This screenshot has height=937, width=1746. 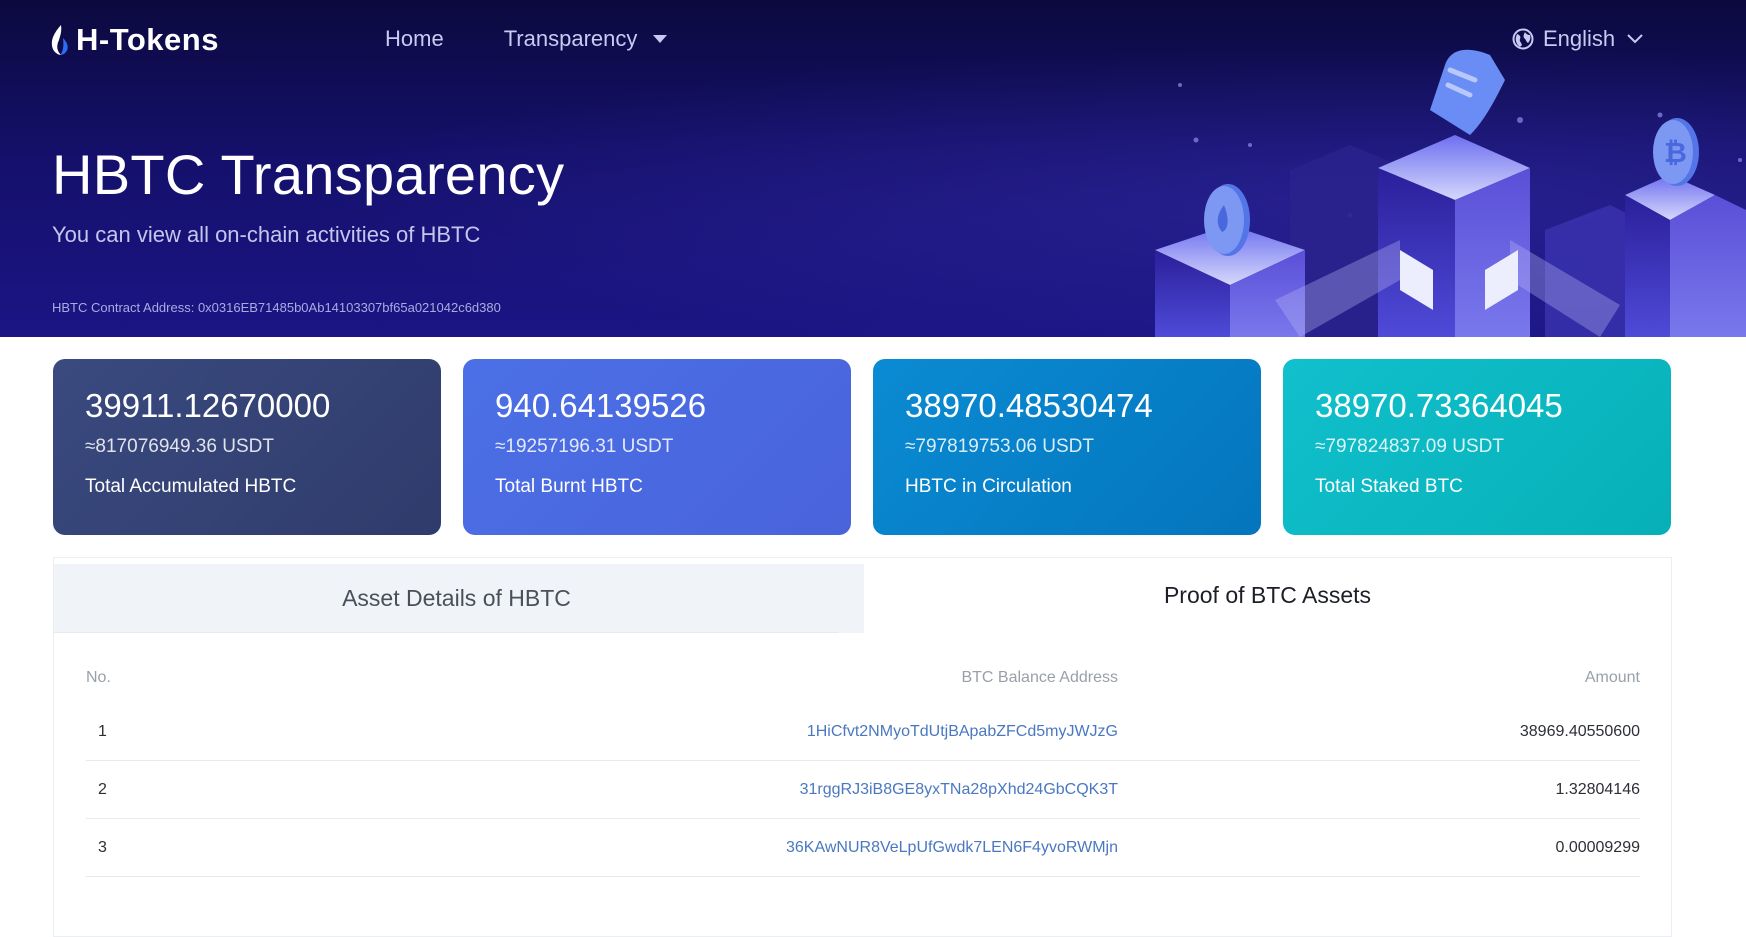 I want to click on bitcoin-coin-icon: ₿, so click(x=1676, y=152).